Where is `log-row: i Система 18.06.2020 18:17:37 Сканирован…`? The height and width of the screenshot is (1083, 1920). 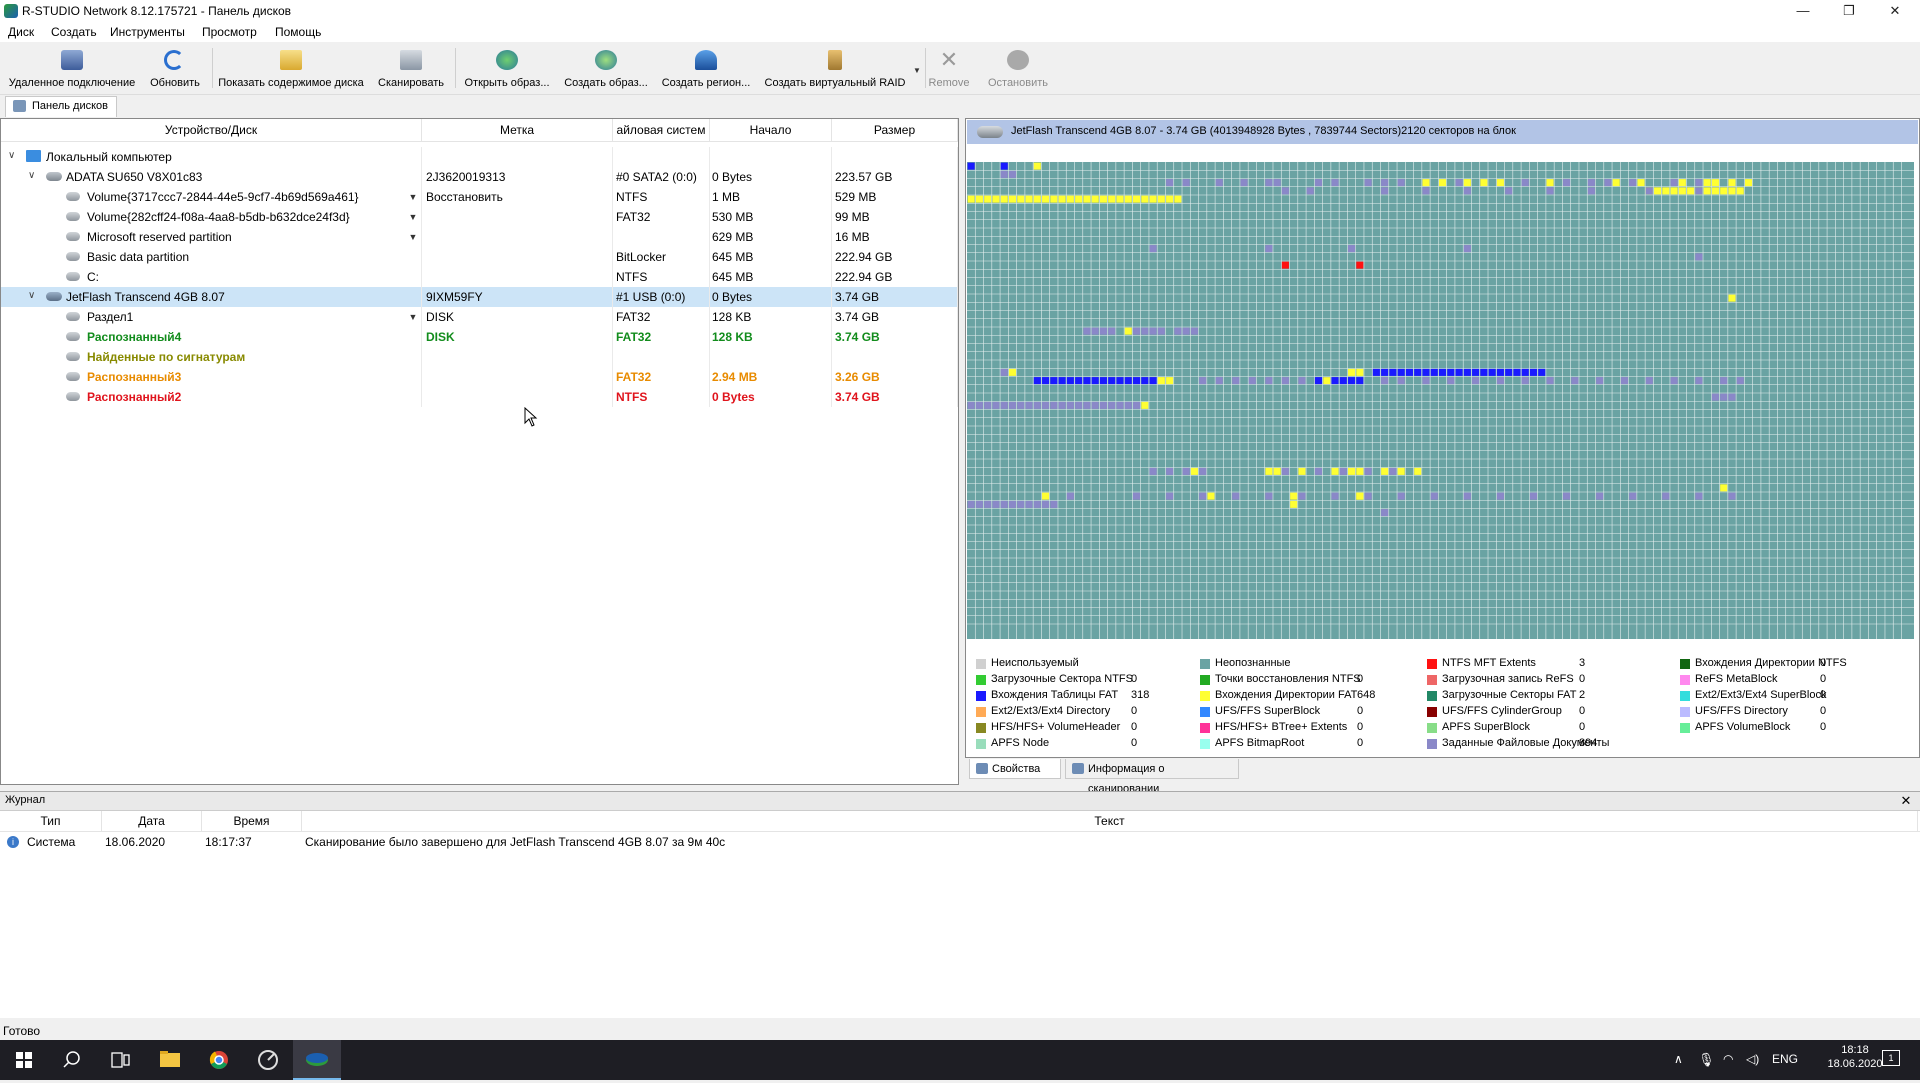
log-row: i Система 18.06.2020 18:17:37 Сканирован… is located at coordinates (960, 842).